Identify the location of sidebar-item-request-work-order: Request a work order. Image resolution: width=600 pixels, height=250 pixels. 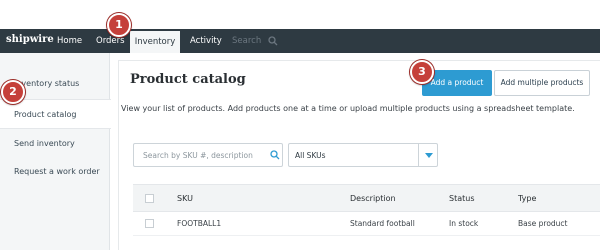
(55, 172).